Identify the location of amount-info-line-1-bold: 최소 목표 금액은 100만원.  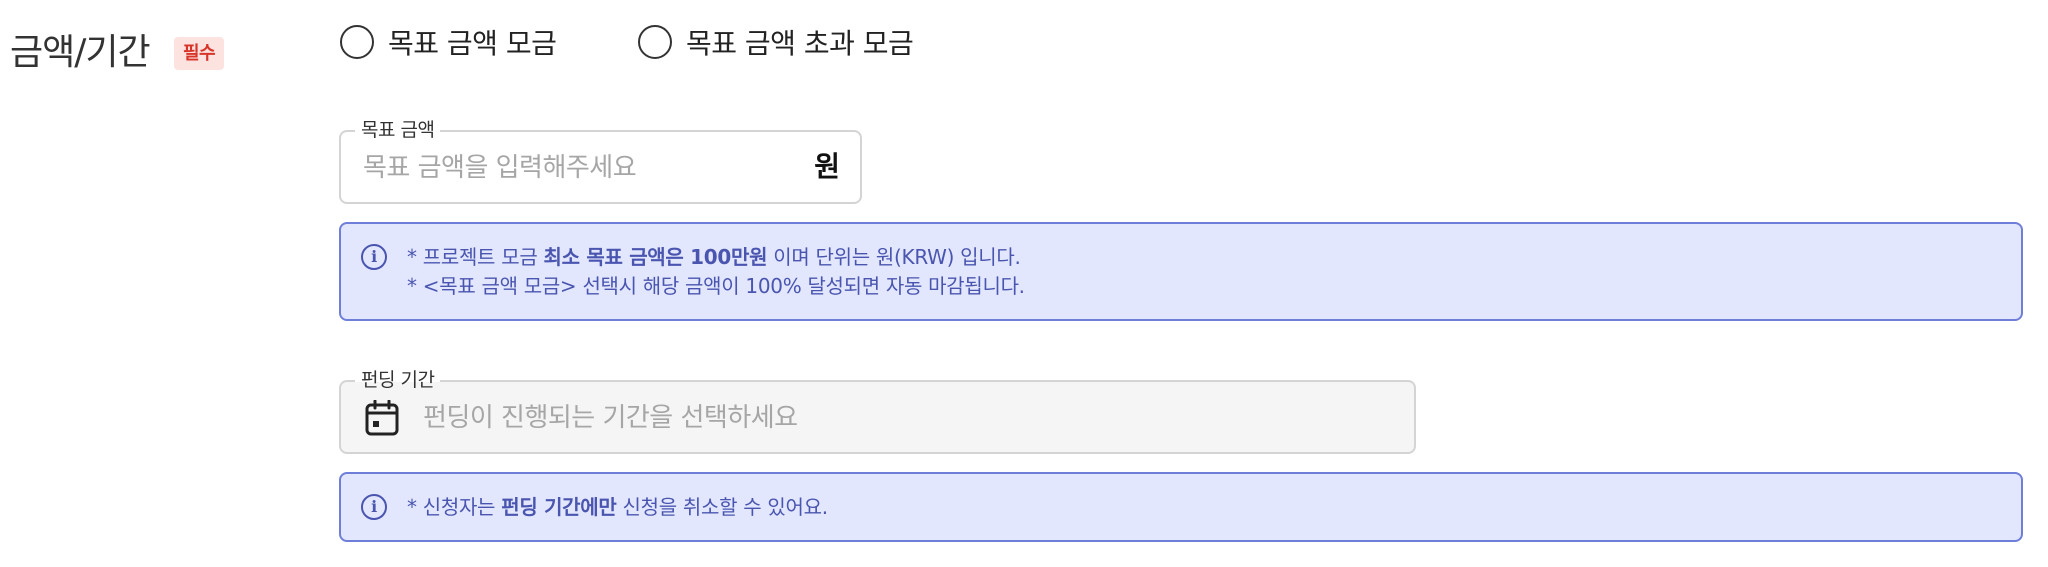
(655, 257).